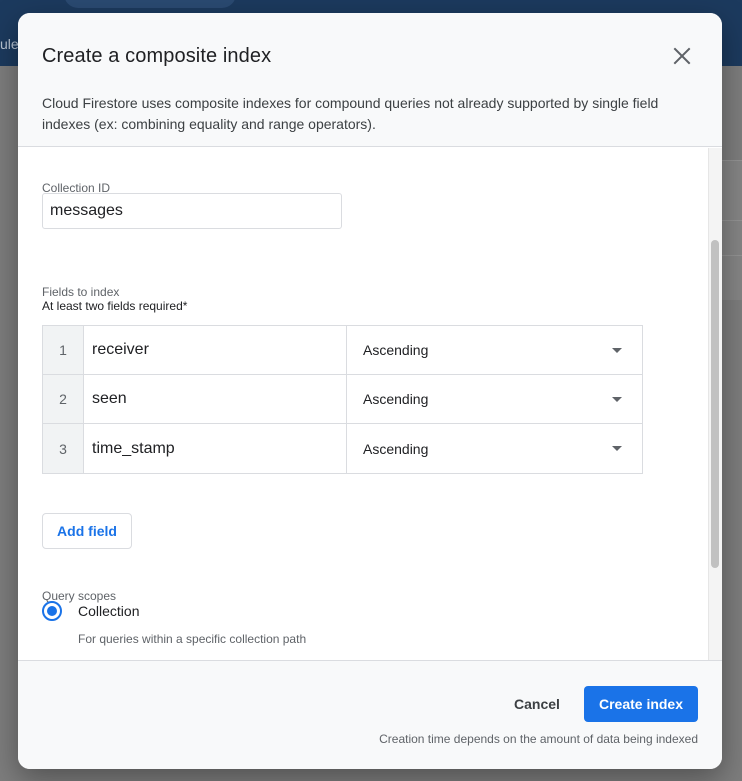 Image resolution: width=742 pixels, height=781 pixels. What do you see at coordinates (63, 399) in the screenshot?
I see `field-row-number: 2` at bounding box center [63, 399].